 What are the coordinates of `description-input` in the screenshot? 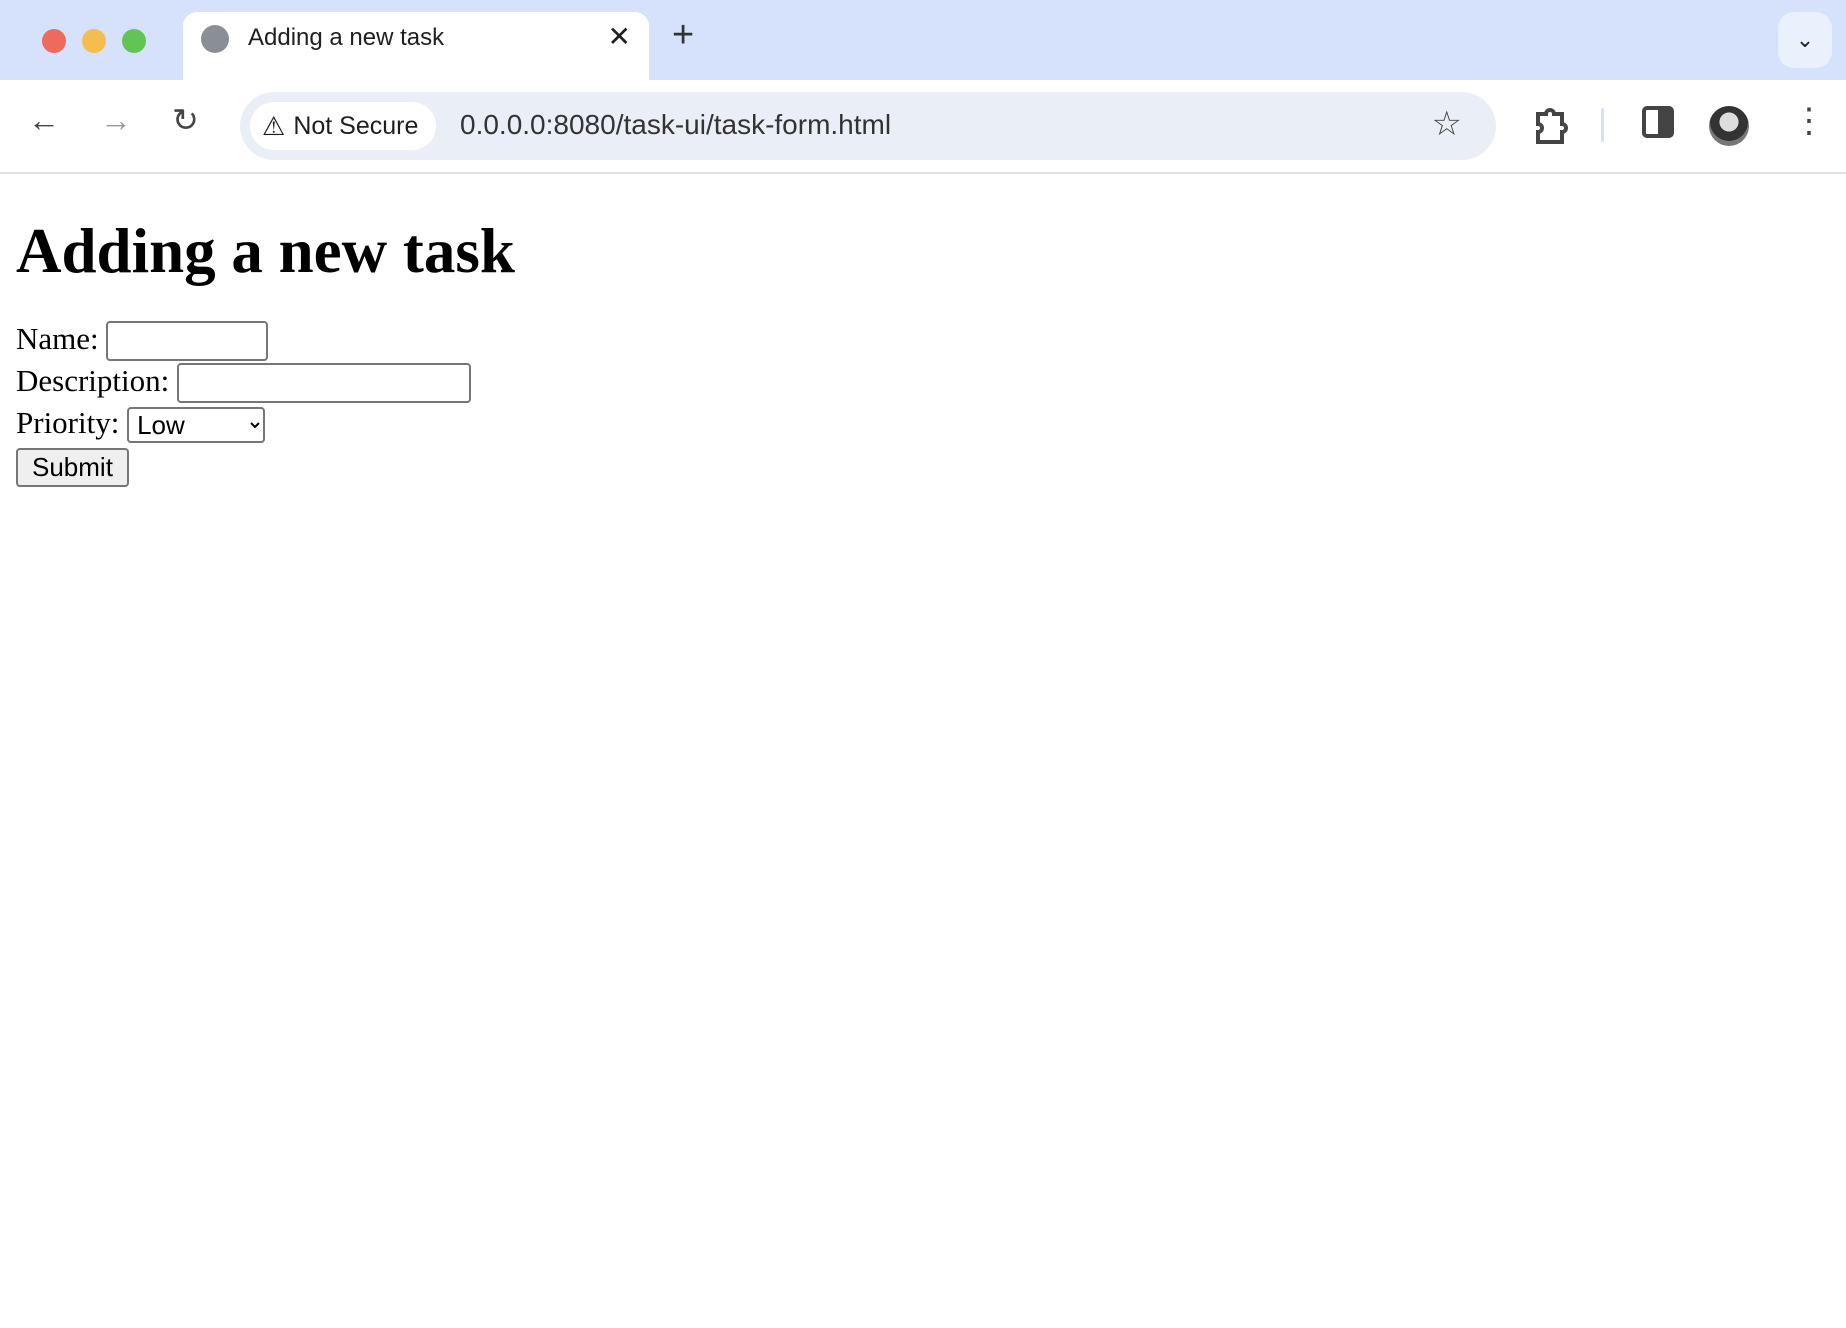 It's located at (324, 383).